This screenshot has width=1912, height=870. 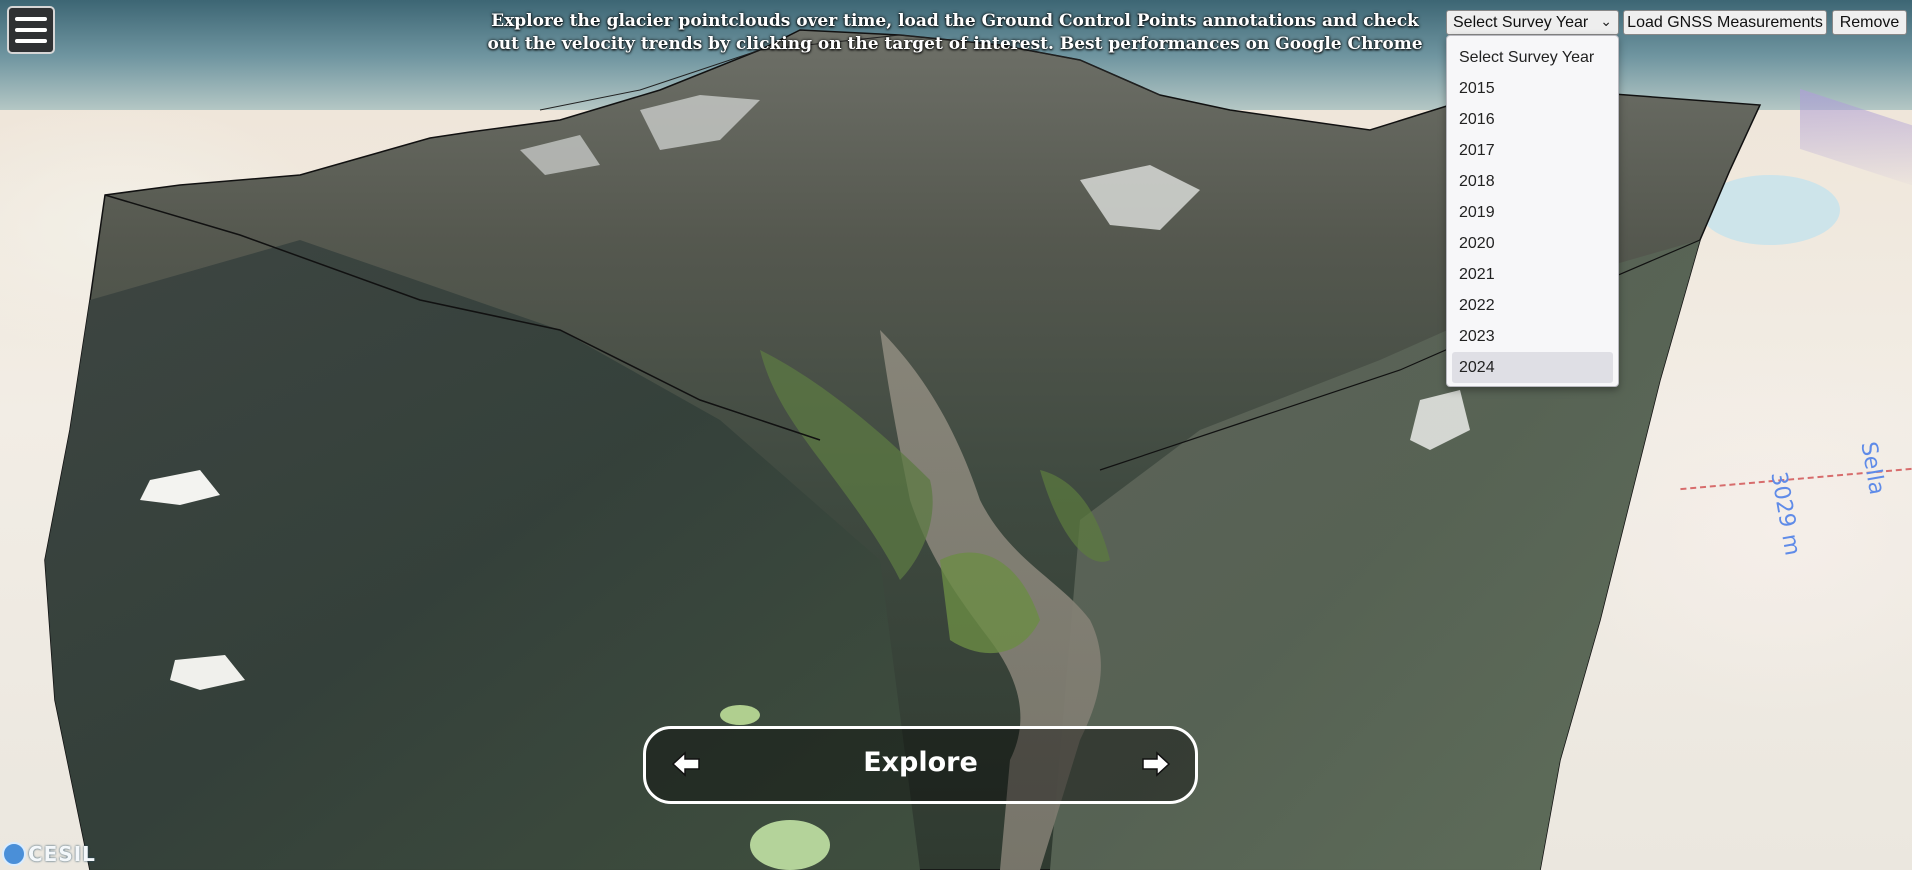 What do you see at coordinates (1532, 88) in the screenshot?
I see `dropdown-option: 2015` at bounding box center [1532, 88].